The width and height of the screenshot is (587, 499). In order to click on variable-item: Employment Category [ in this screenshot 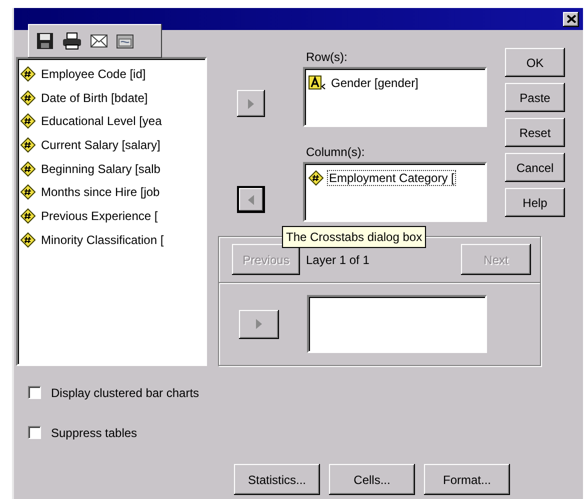, I will do `click(391, 178)`.